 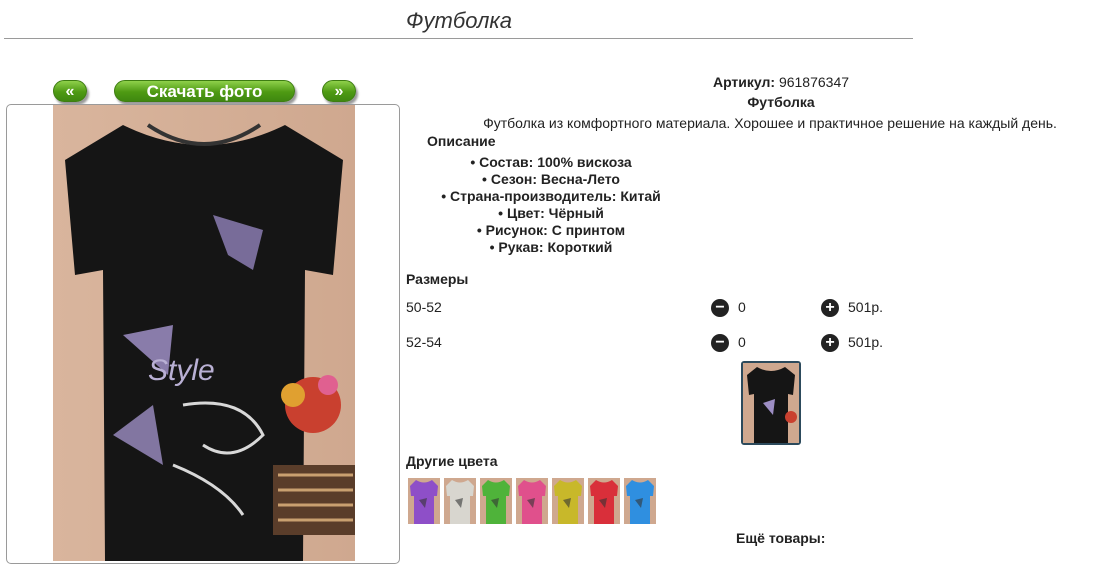 What do you see at coordinates (551, 230) in the screenshot?
I see `property-item: Рисунок: С принтом` at bounding box center [551, 230].